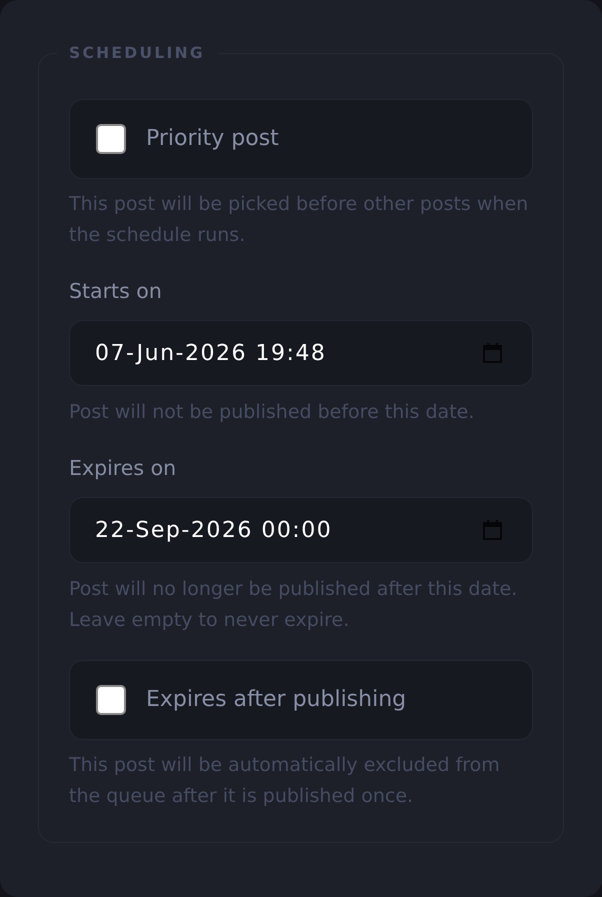  I want to click on help-text: Post will not be published before this date., so click(272, 412).